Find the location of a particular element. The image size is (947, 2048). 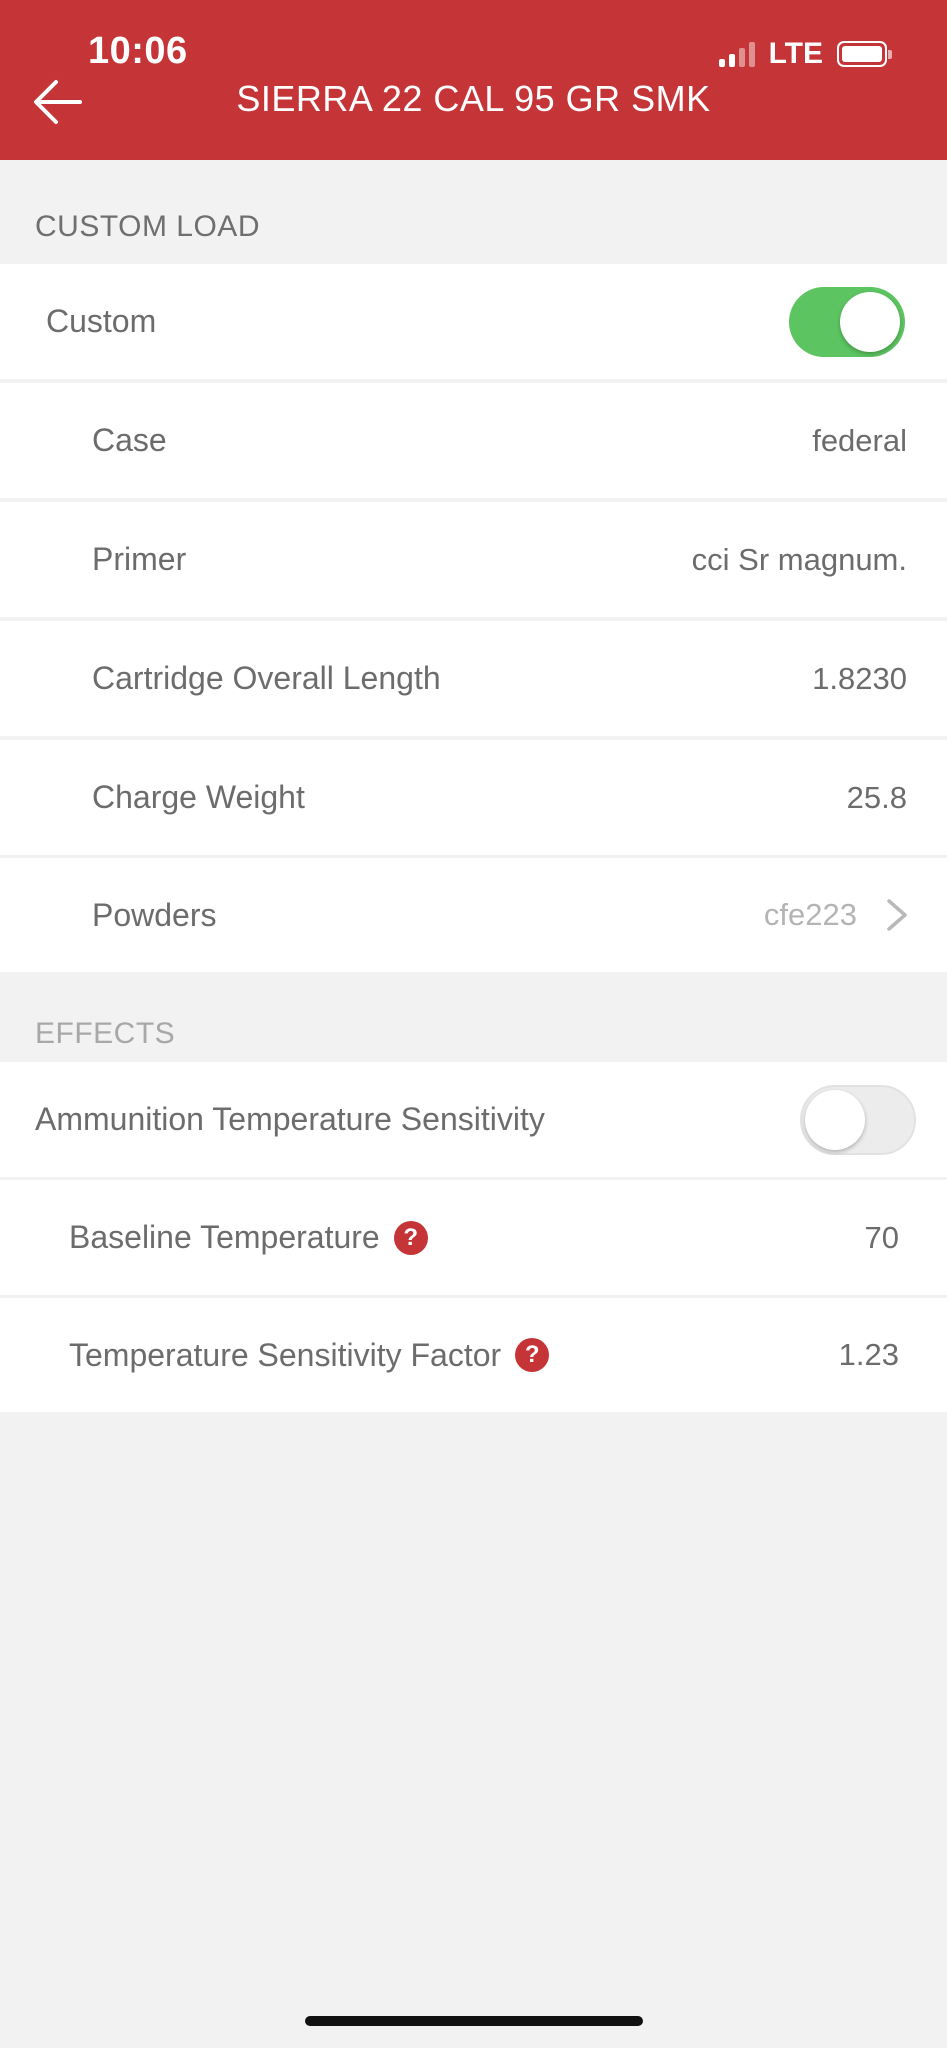

custom-toggle is located at coordinates (847, 321).